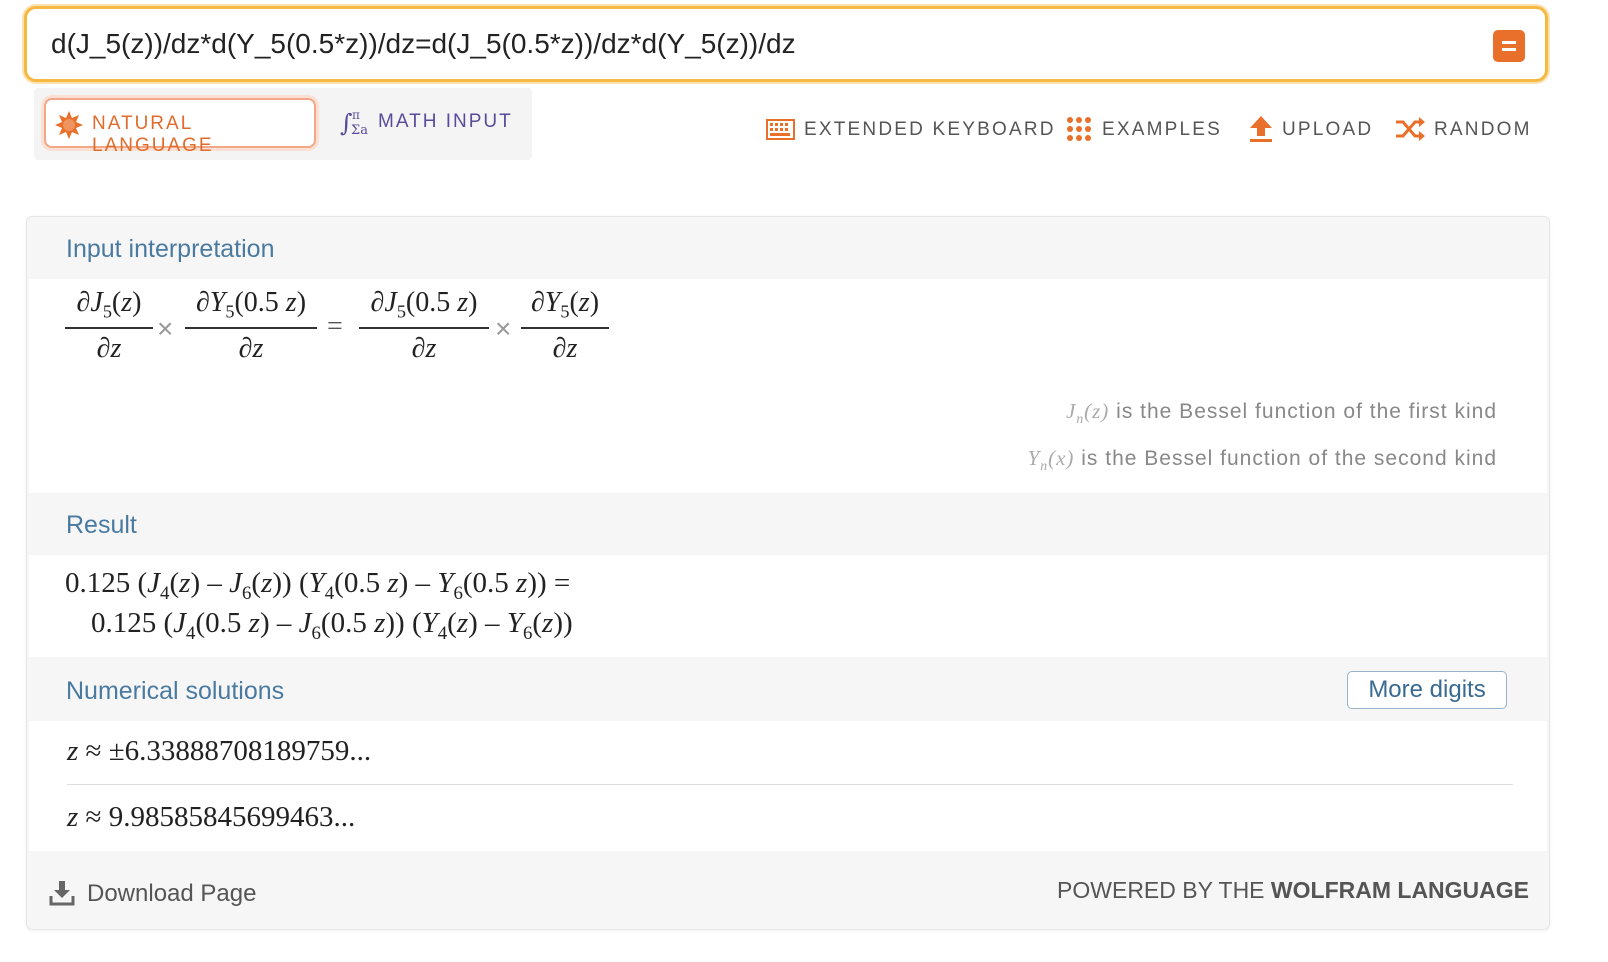 The width and height of the screenshot is (1608, 962). What do you see at coordinates (565, 326) in the screenshot?
I see `fraction-term: ∂Y5(z) ∂z` at bounding box center [565, 326].